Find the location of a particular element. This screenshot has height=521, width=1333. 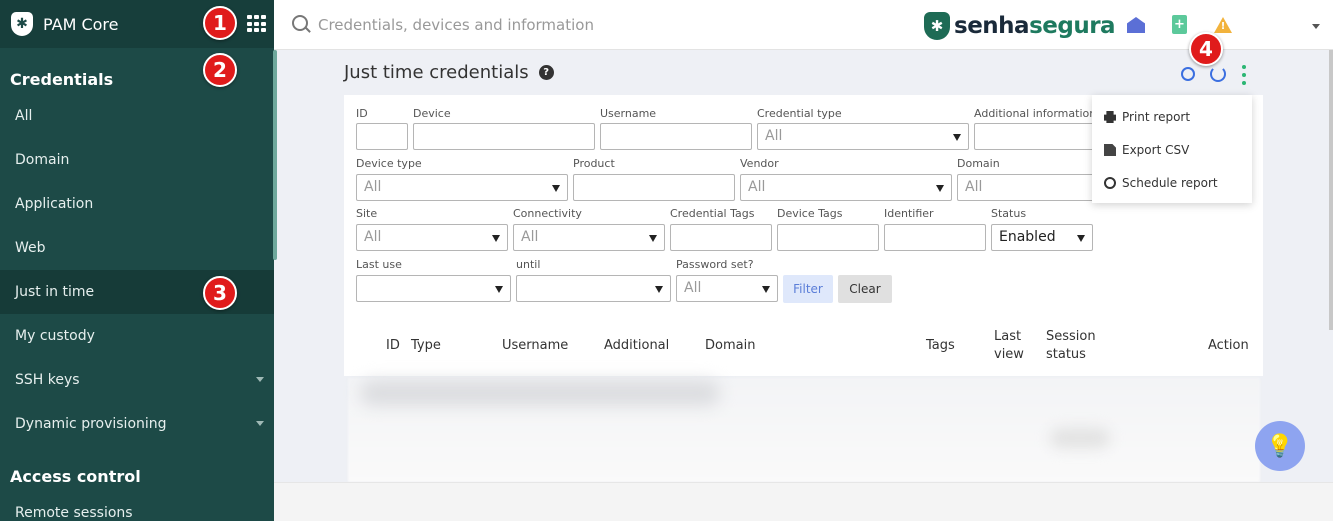

clear-button: Clear is located at coordinates (865, 289).